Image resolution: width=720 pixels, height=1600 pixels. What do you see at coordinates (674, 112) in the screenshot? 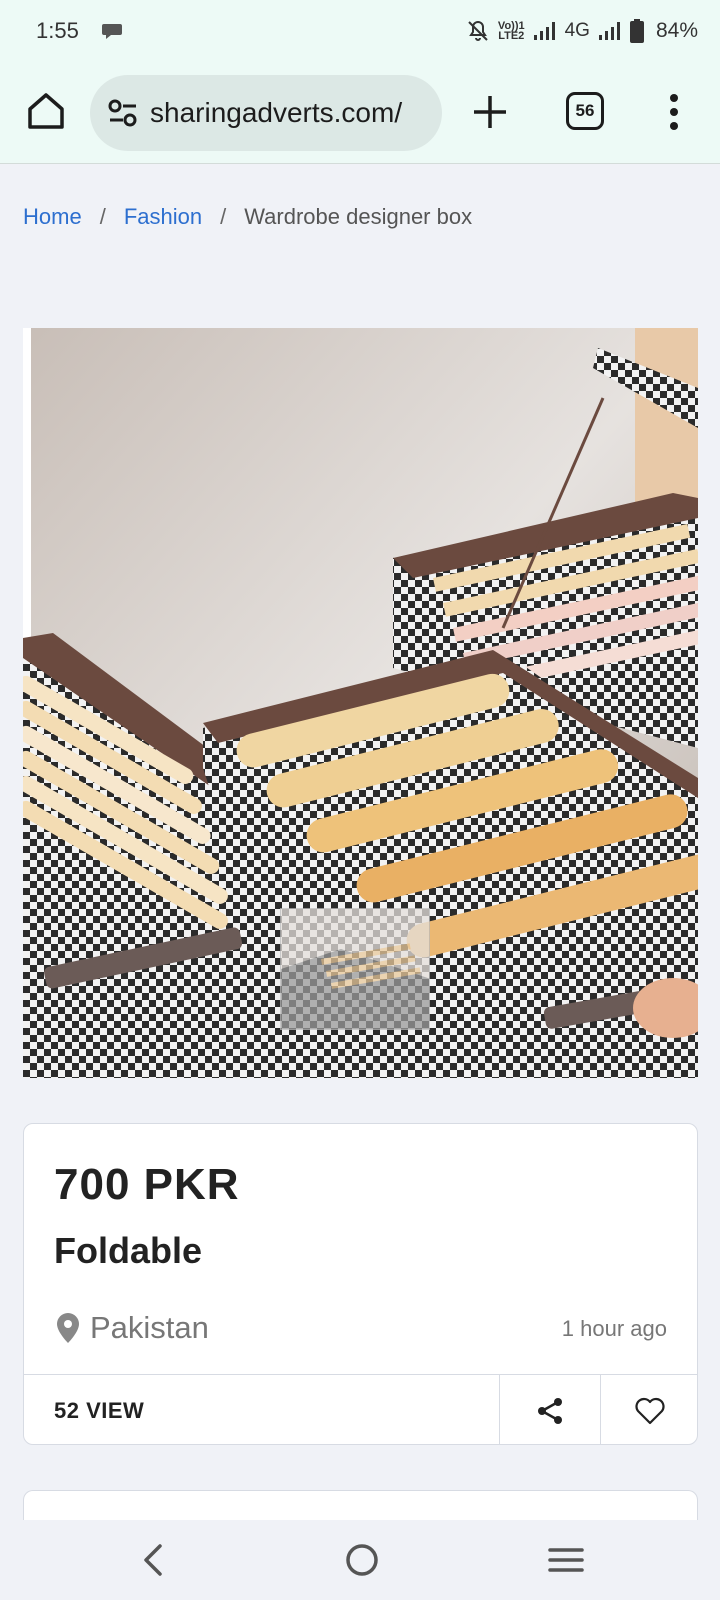
I see `more-options-icon` at bounding box center [674, 112].